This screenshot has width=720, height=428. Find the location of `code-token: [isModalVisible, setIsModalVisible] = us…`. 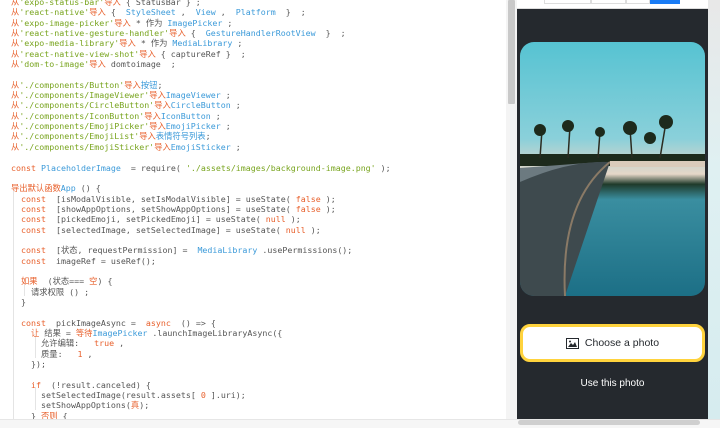

code-token: [isModalVisible, setIsModalVisible] = us… is located at coordinates (173, 198).